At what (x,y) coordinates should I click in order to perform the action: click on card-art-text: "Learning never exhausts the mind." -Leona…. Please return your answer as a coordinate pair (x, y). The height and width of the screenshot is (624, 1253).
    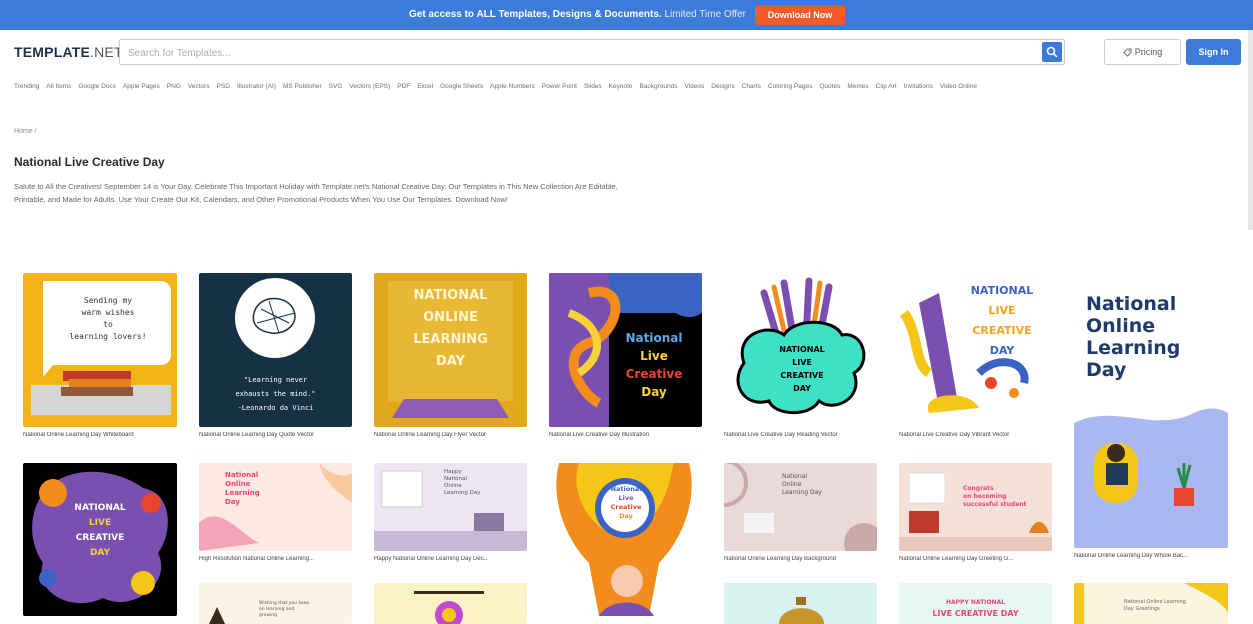
    Looking at the image, I should click on (275, 394).